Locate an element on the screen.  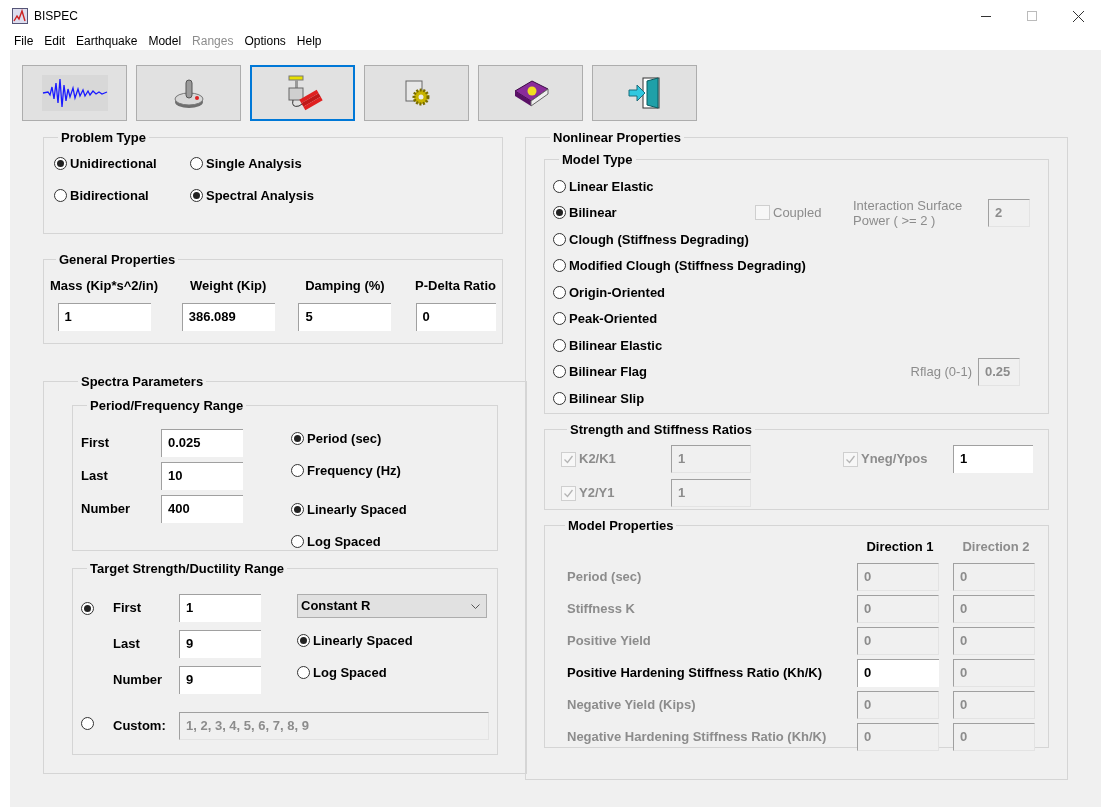
input-field: 10 is located at coordinates (202, 476).